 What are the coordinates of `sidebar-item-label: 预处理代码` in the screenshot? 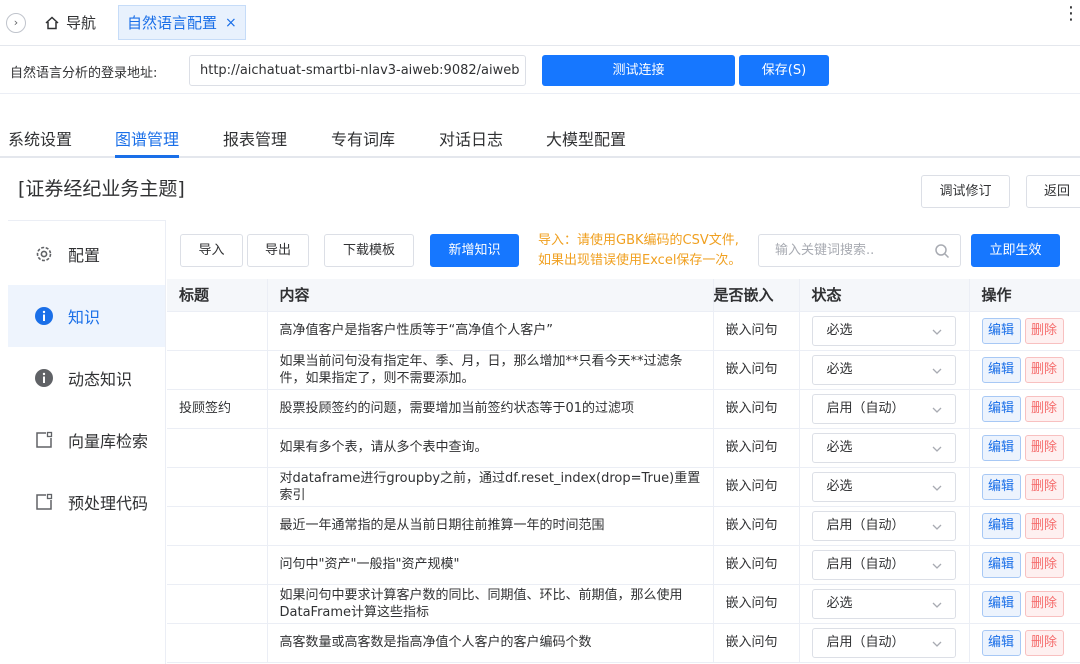 It's located at (108, 503).